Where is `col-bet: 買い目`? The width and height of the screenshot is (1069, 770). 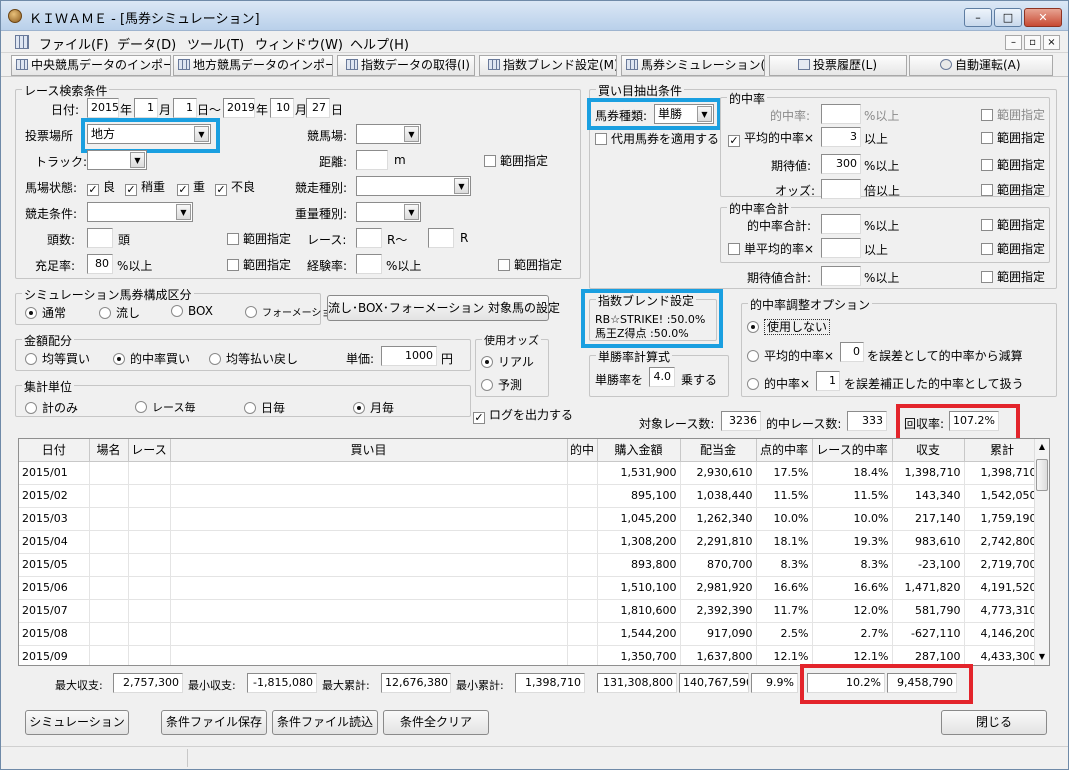
col-bet: 買い目 is located at coordinates (369, 450).